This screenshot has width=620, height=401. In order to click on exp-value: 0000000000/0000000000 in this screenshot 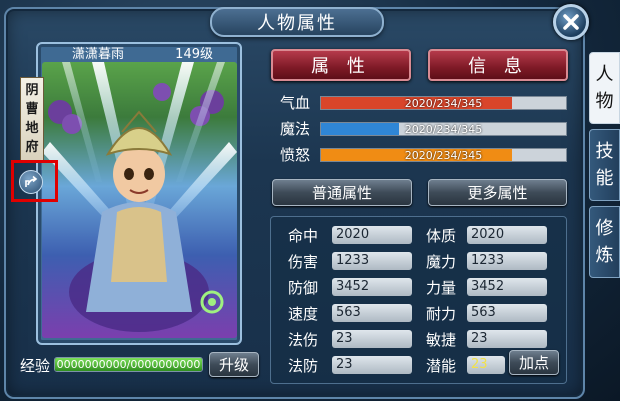, I will do `click(128, 364)`.